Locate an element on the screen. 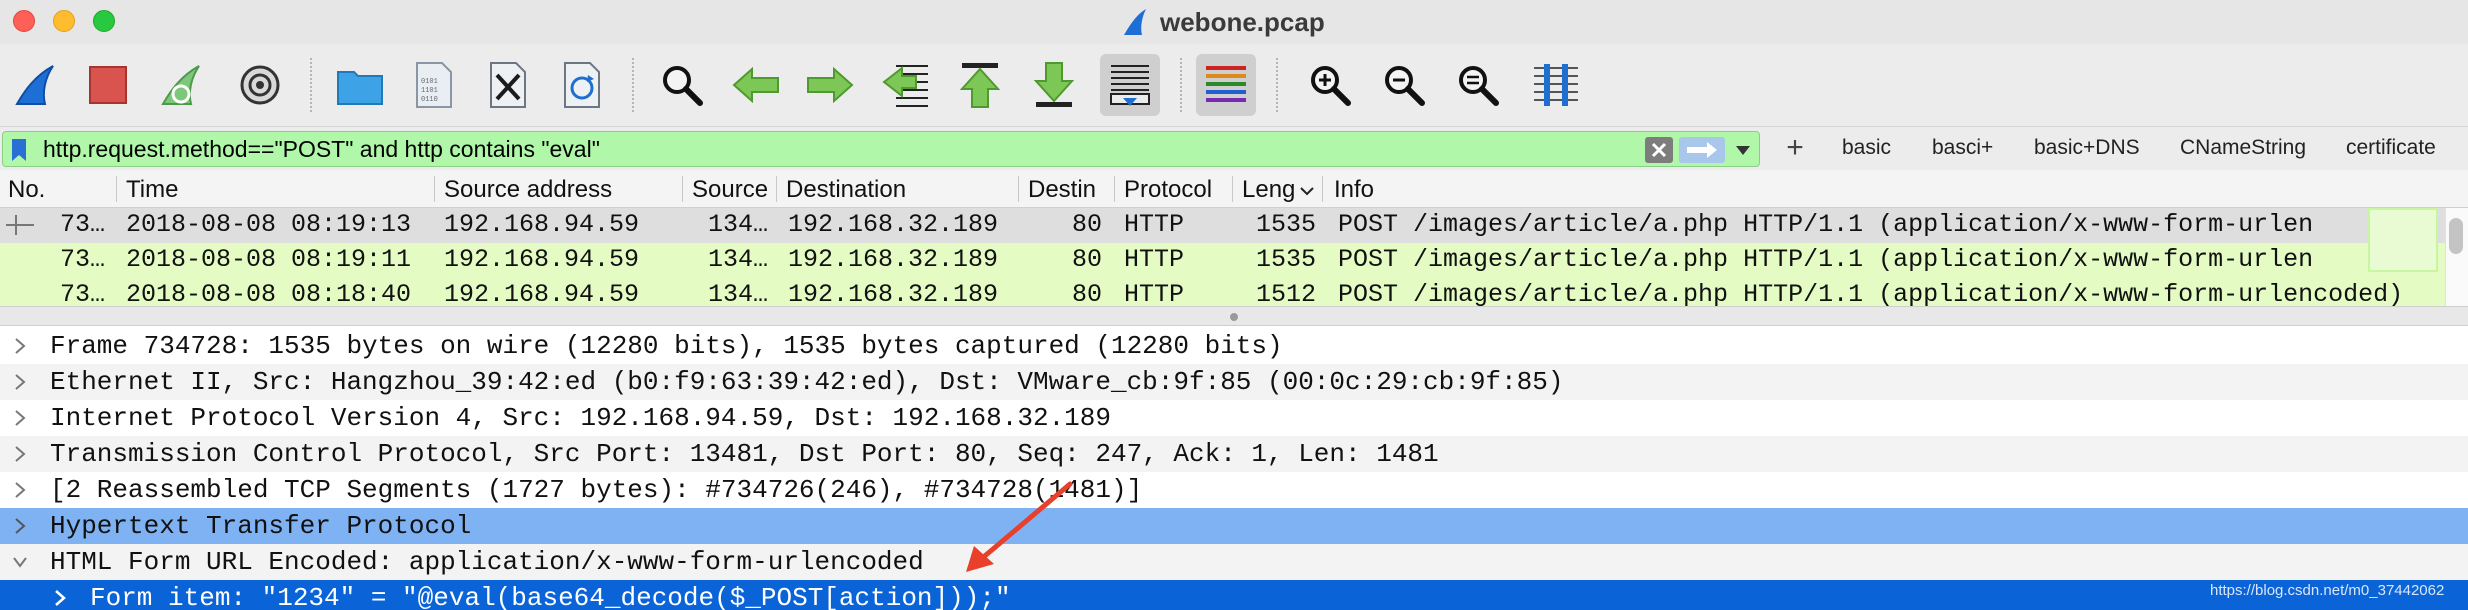 This screenshot has height=610, width=2468. cell-destination: 192.168.32.189 is located at coordinates (893, 293).